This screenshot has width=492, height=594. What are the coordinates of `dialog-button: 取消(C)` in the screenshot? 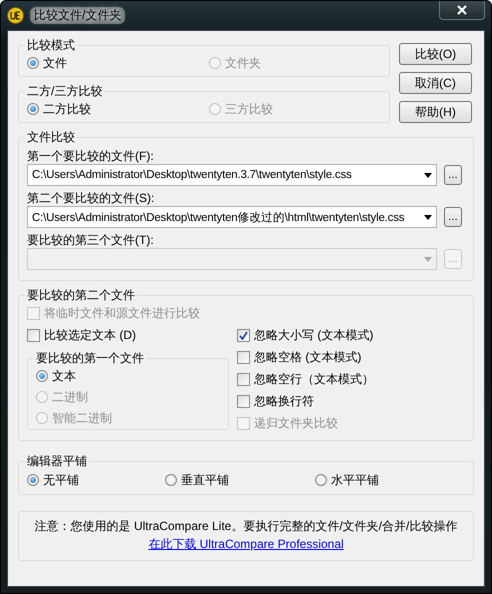 It's located at (435, 83).